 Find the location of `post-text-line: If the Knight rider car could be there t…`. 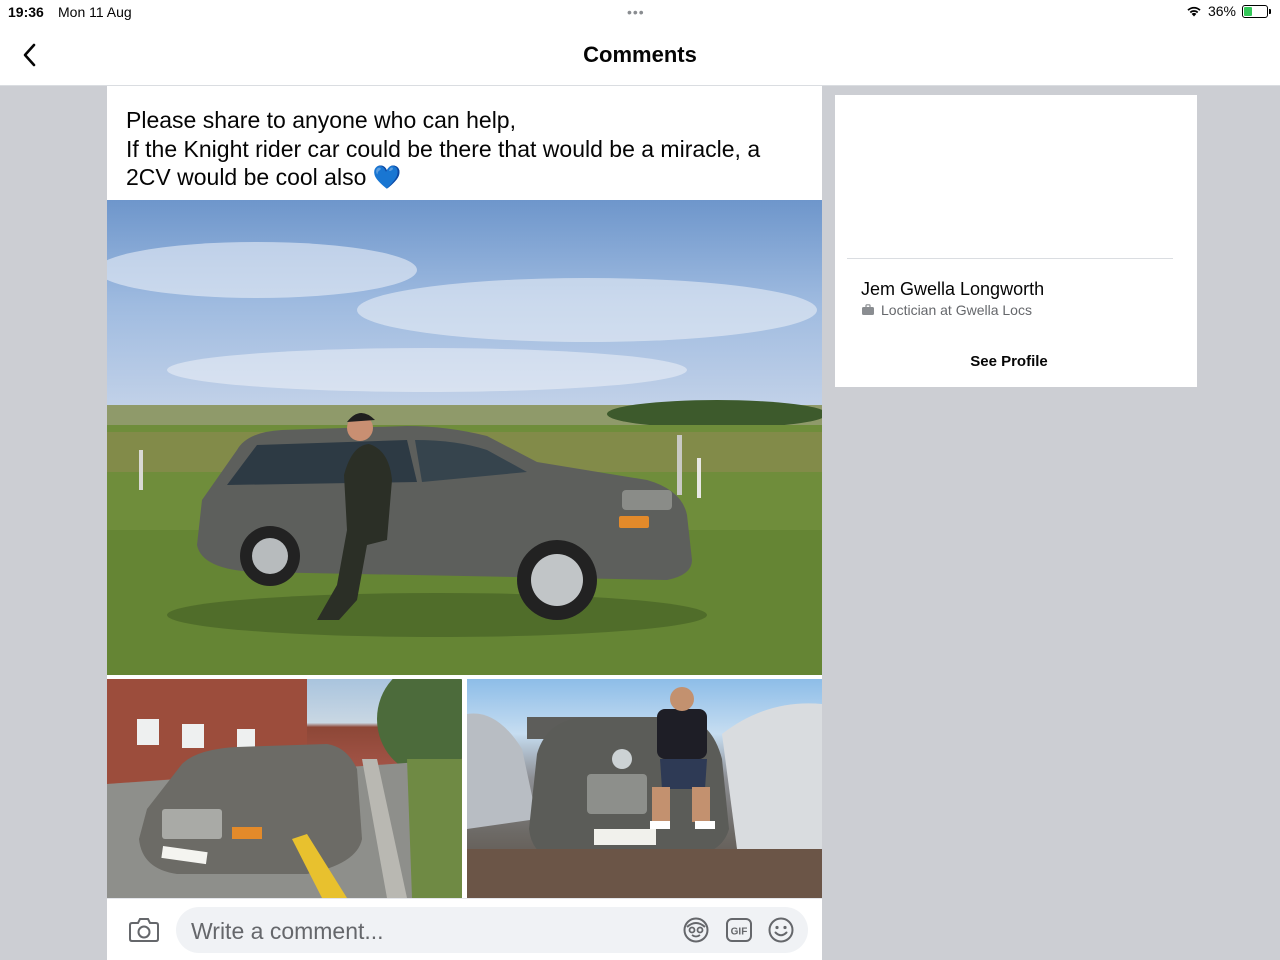

post-text-line: If the Knight rider car could be there t… is located at coordinates (443, 148).